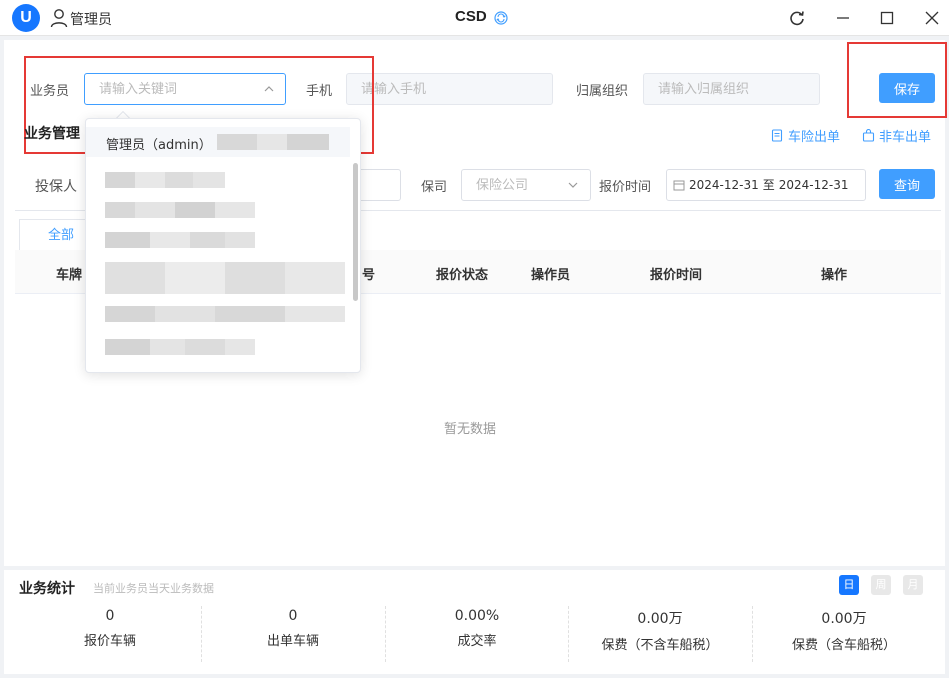 The height and width of the screenshot is (678, 949). I want to click on stat-label: 报价车辆, so click(109, 641).